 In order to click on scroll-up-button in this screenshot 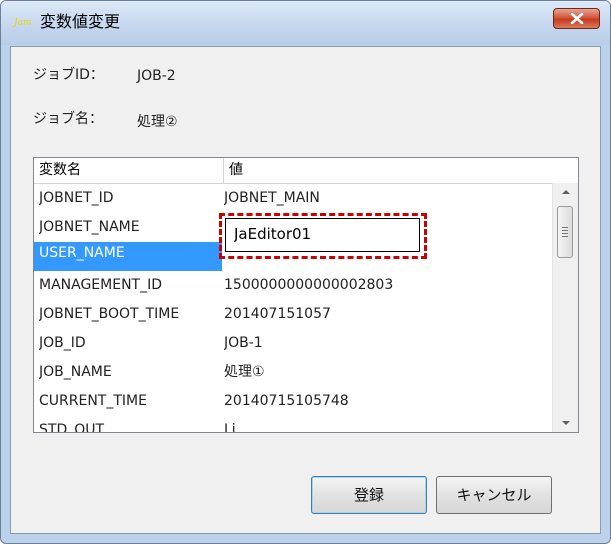, I will do `click(565, 192)`.